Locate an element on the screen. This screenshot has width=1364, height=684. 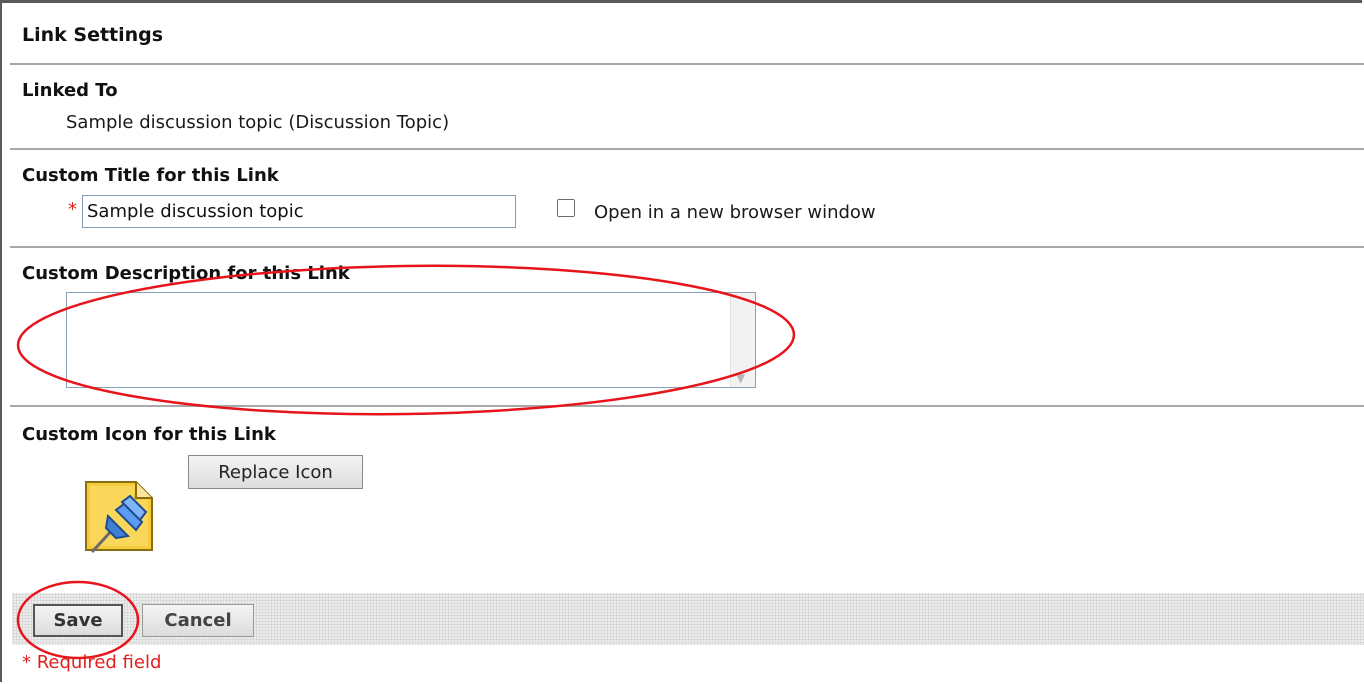
custom-description-textarea: ▼ is located at coordinates (411, 340).